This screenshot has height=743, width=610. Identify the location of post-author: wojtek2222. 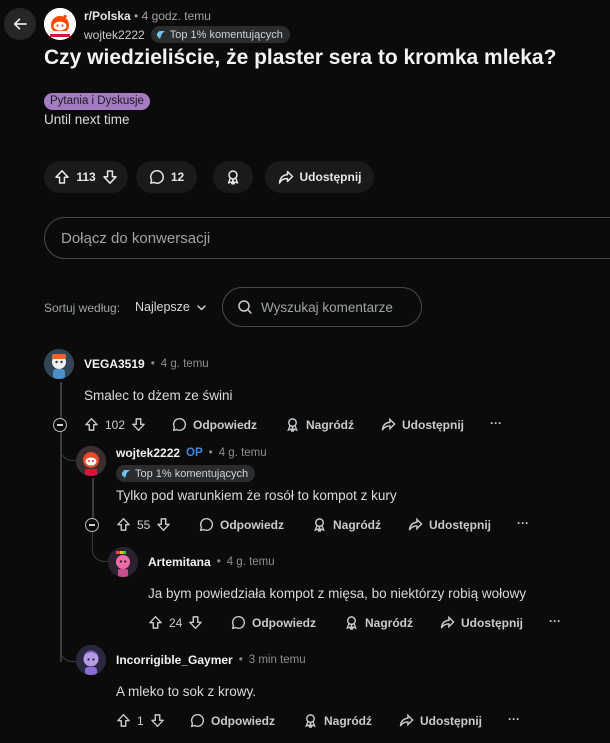
(114, 35).